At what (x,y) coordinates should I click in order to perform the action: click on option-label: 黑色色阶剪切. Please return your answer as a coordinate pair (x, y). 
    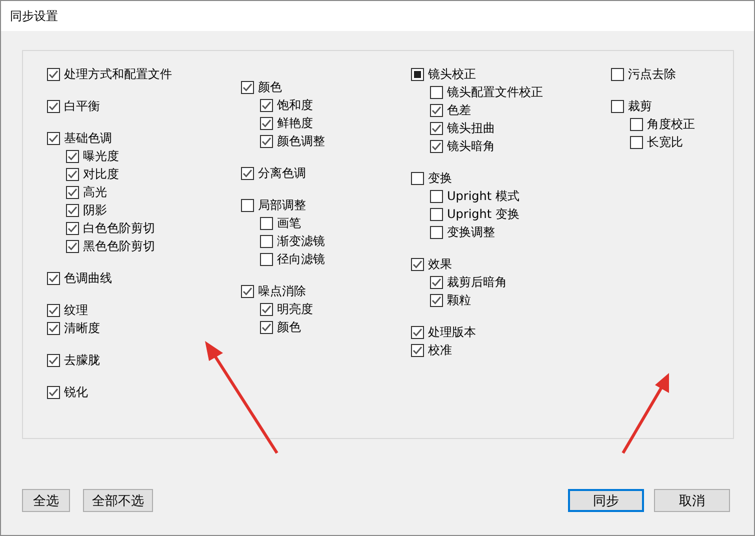
    Looking at the image, I should click on (119, 246).